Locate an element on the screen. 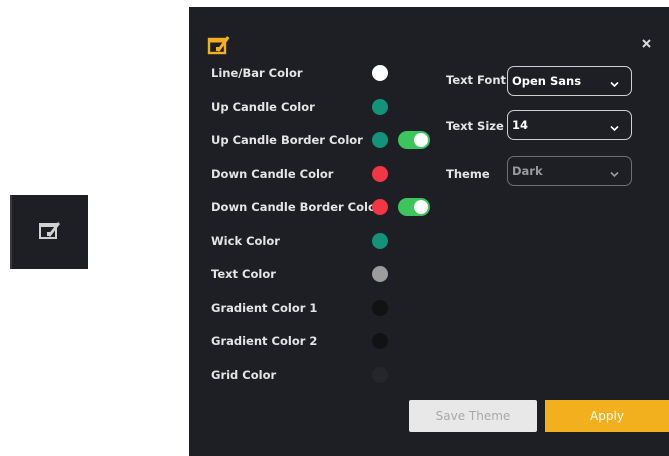  font-setting-select: Dark is located at coordinates (569, 171).